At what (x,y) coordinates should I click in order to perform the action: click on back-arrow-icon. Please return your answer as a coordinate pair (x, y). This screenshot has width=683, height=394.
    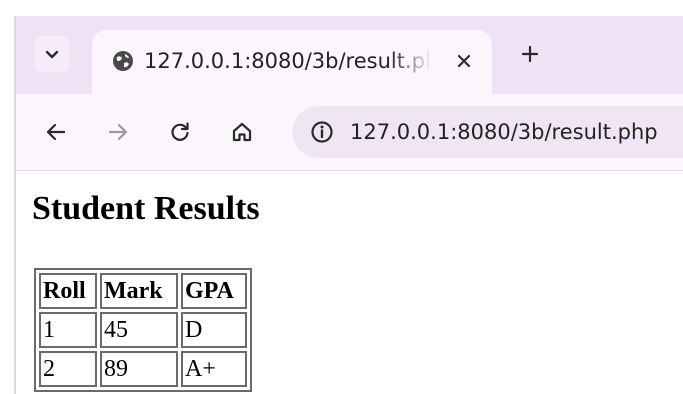
    Looking at the image, I should click on (56, 132).